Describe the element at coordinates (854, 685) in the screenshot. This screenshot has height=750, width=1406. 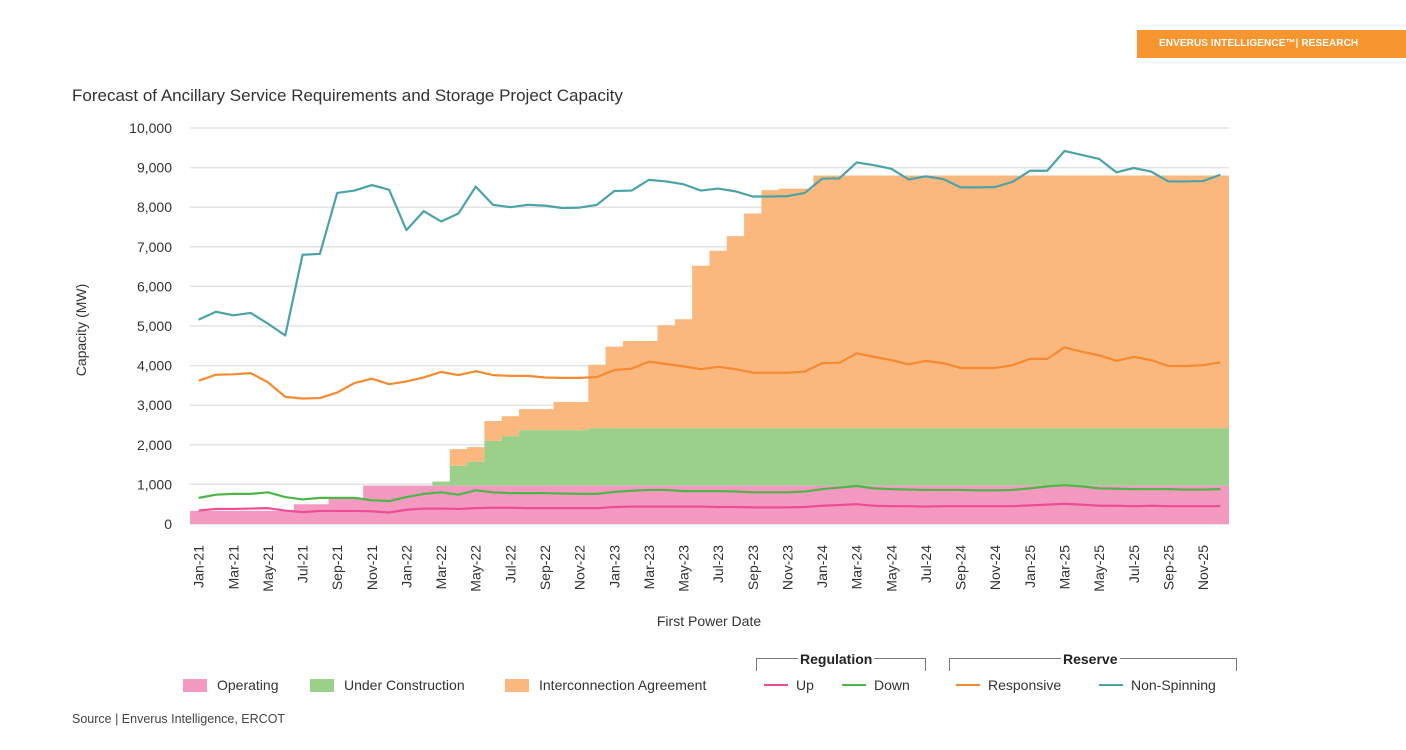
I see `down-line-swatch` at that location.